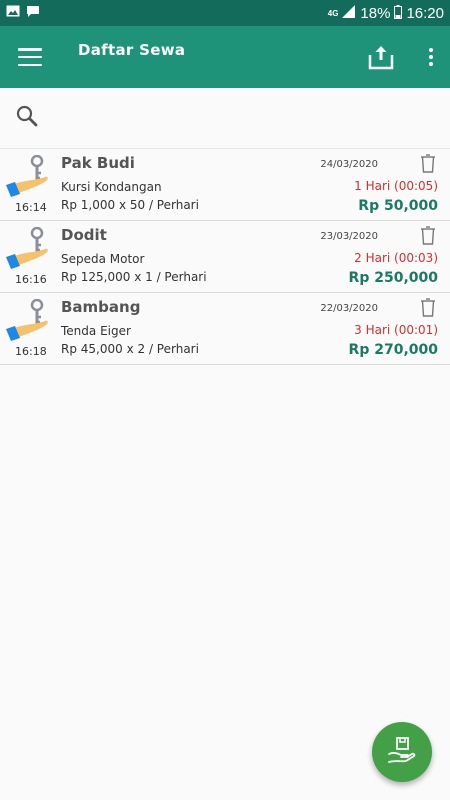  Describe the element at coordinates (403, 57) in the screenshot. I see `app-actions` at that location.